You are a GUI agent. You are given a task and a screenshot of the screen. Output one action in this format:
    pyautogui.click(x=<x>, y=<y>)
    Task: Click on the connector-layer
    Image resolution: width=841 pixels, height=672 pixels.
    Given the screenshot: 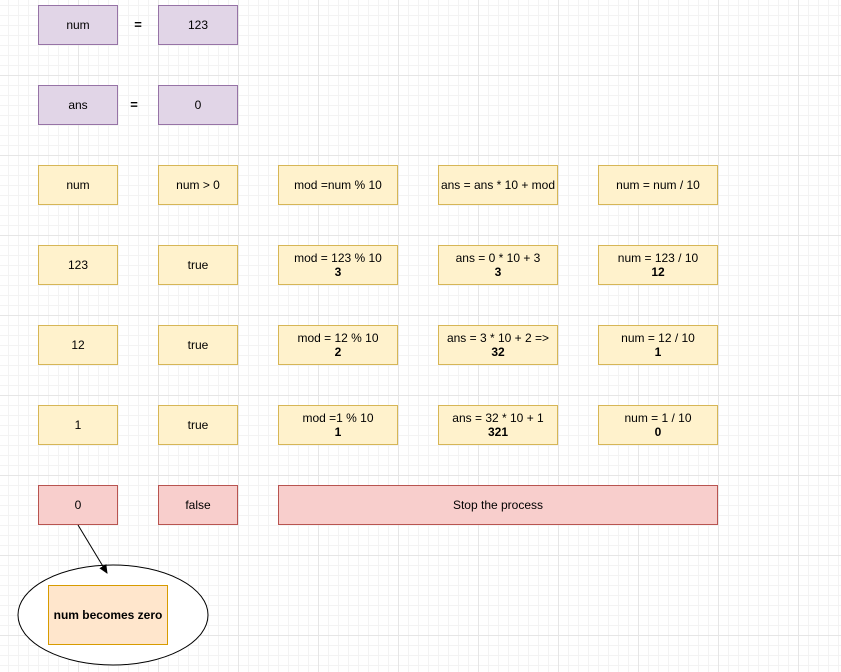 What is the action you would take?
    pyautogui.click(x=113, y=595)
    